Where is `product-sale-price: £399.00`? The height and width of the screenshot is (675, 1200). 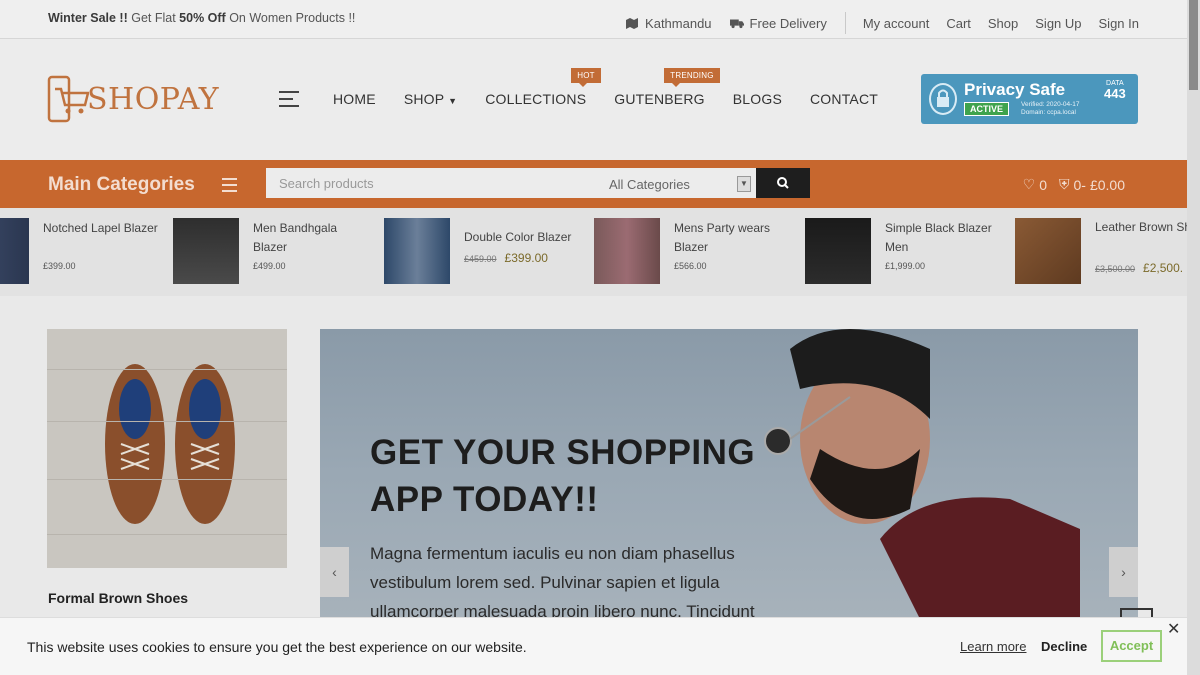
product-sale-price: £399.00 is located at coordinates (526, 258).